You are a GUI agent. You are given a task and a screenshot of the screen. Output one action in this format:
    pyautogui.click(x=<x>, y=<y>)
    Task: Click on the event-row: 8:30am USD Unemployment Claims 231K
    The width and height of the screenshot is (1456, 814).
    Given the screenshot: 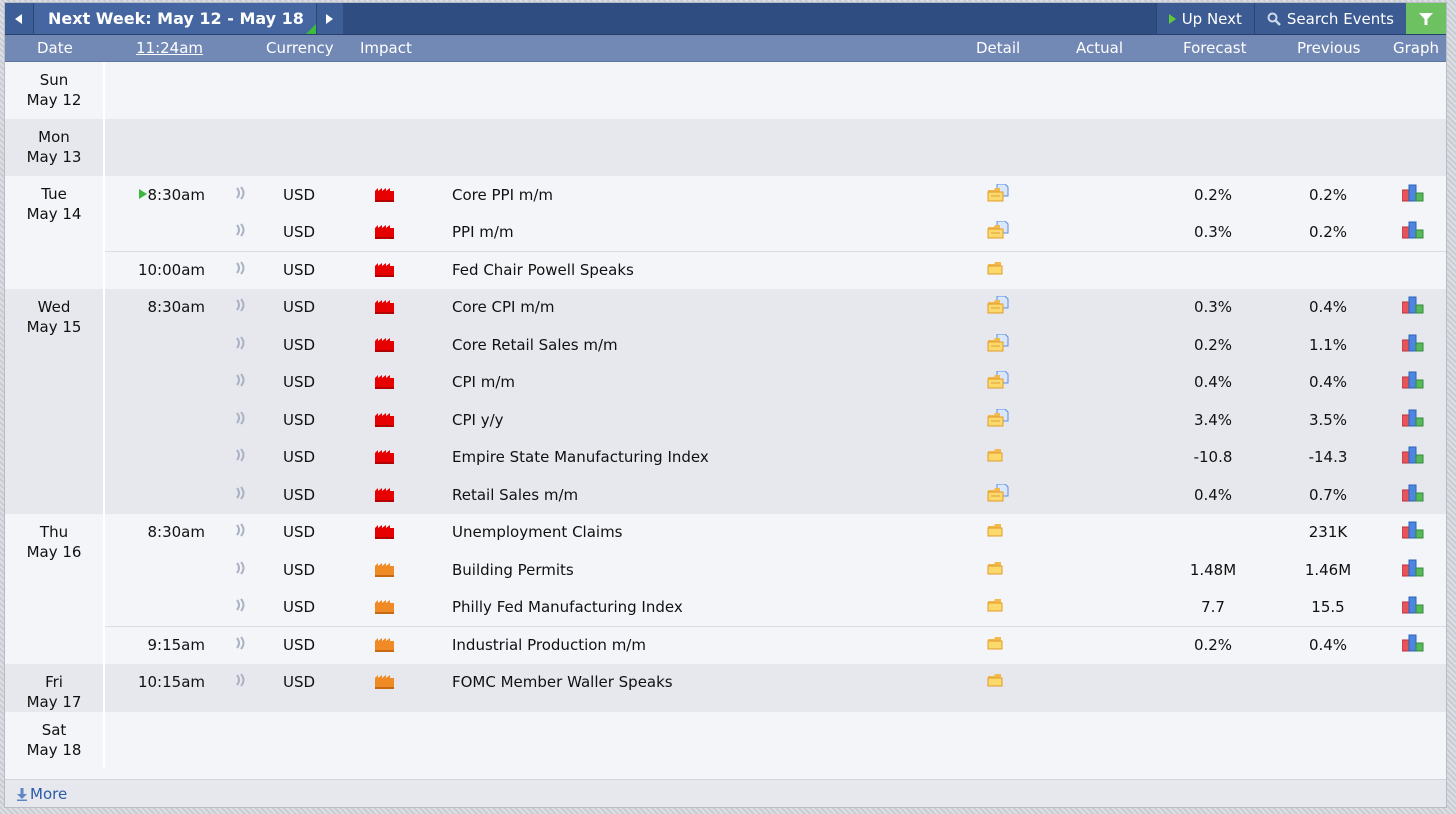 What is the action you would take?
    pyautogui.click(x=775, y=533)
    